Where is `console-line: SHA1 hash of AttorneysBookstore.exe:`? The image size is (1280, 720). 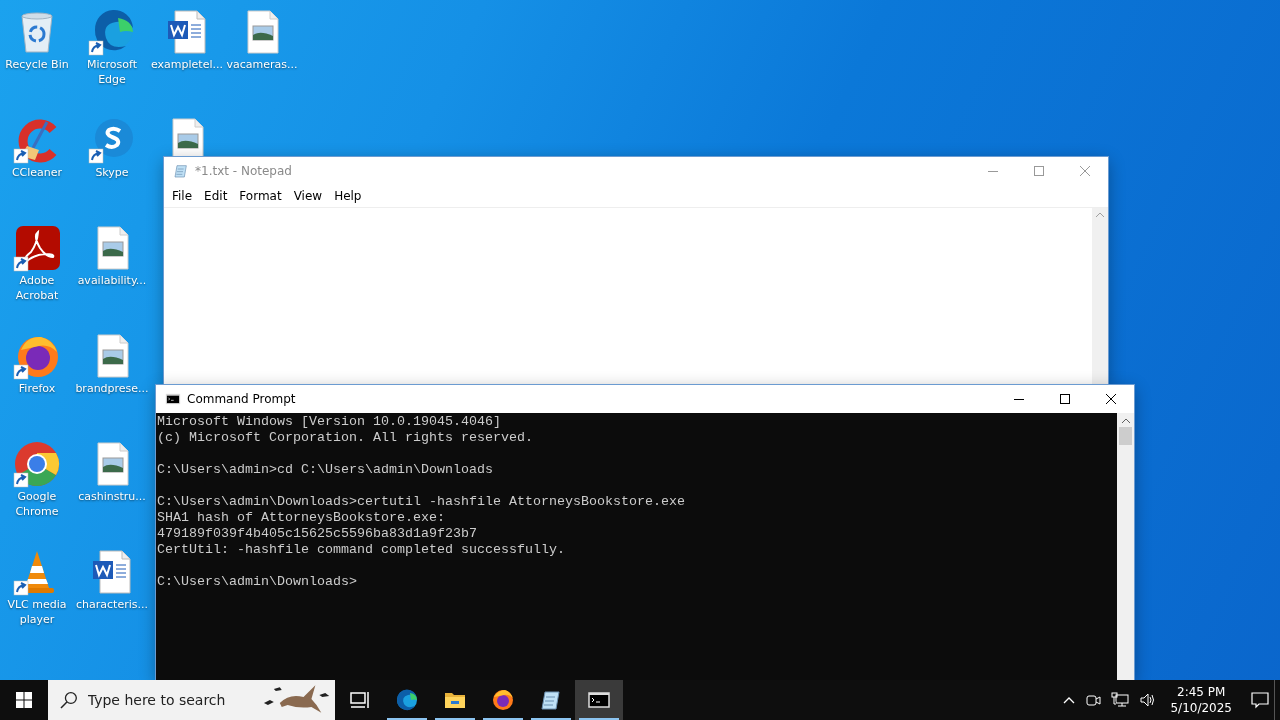
console-line: SHA1 hash of AttorneysBookstore.exe: is located at coordinates (301, 518).